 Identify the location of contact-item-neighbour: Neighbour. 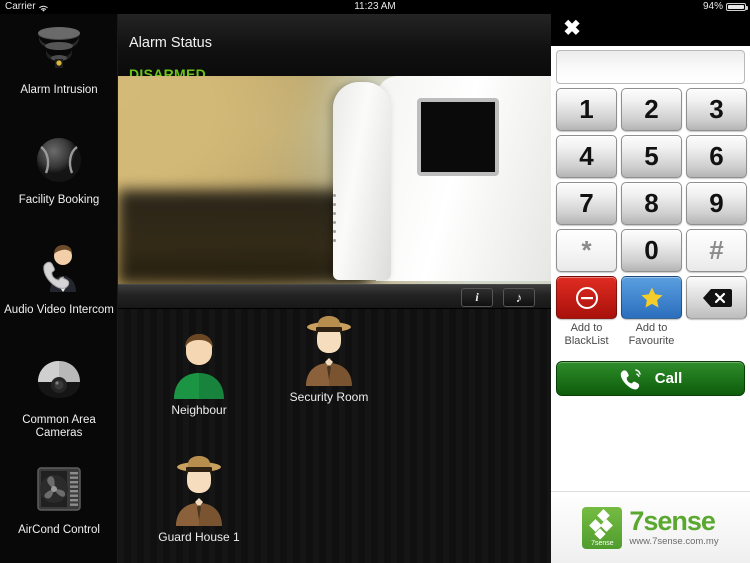
(199, 372).